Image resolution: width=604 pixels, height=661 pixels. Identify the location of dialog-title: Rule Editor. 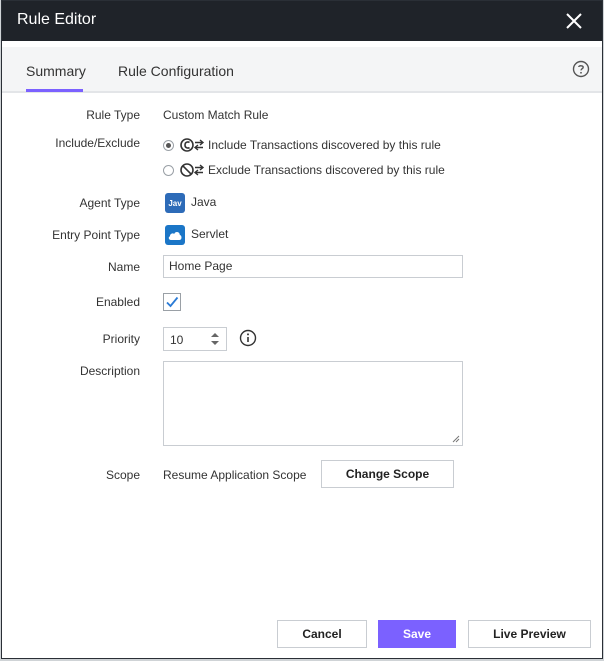
(57, 19).